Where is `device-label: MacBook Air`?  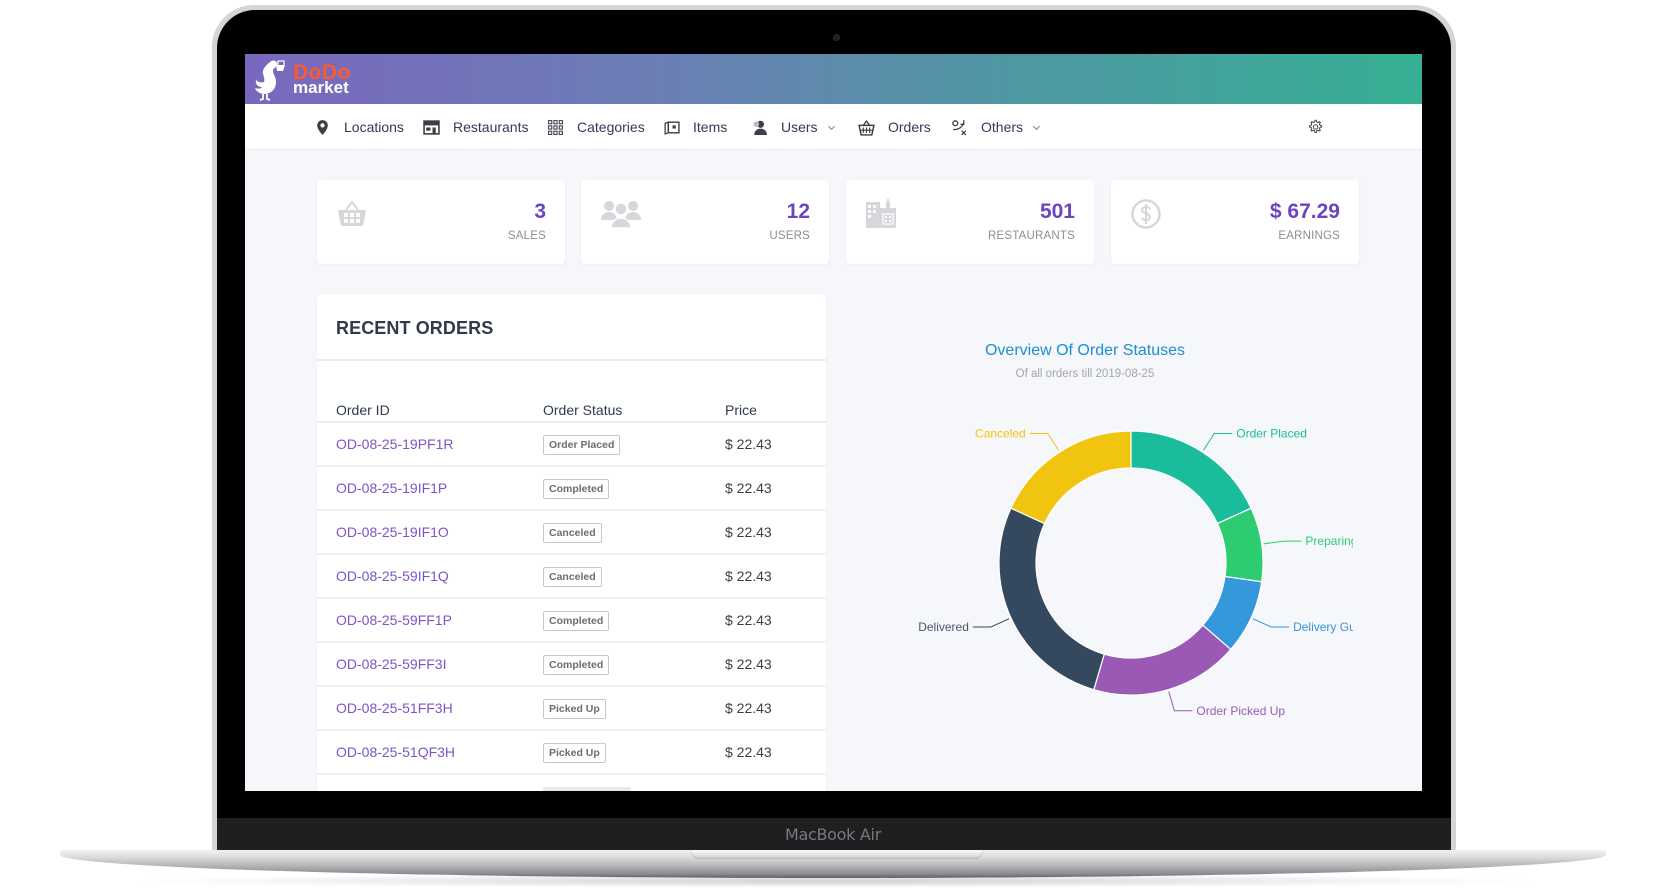 device-label: MacBook Air is located at coordinates (833, 834).